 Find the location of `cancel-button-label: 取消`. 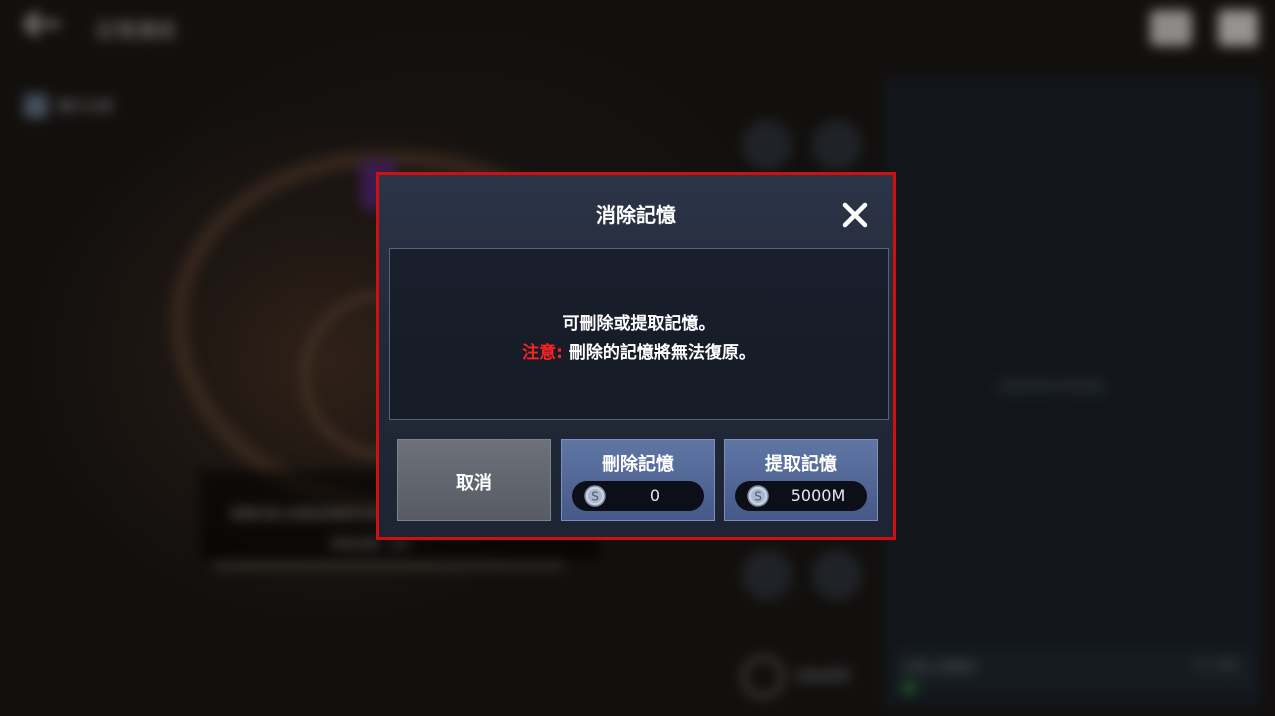

cancel-button-label: 取消 is located at coordinates (474, 483).